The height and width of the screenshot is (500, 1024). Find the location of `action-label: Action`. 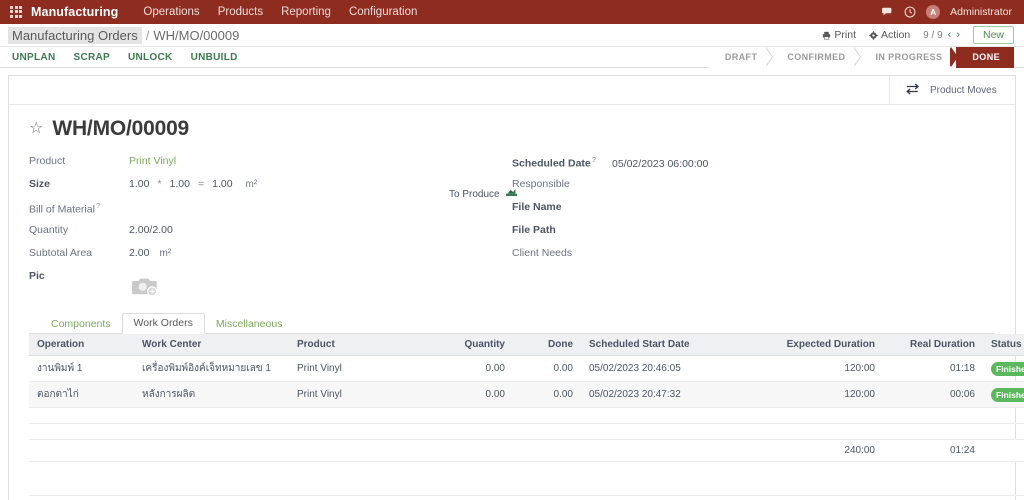

action-label: Action is located at coordinates (895, 35).